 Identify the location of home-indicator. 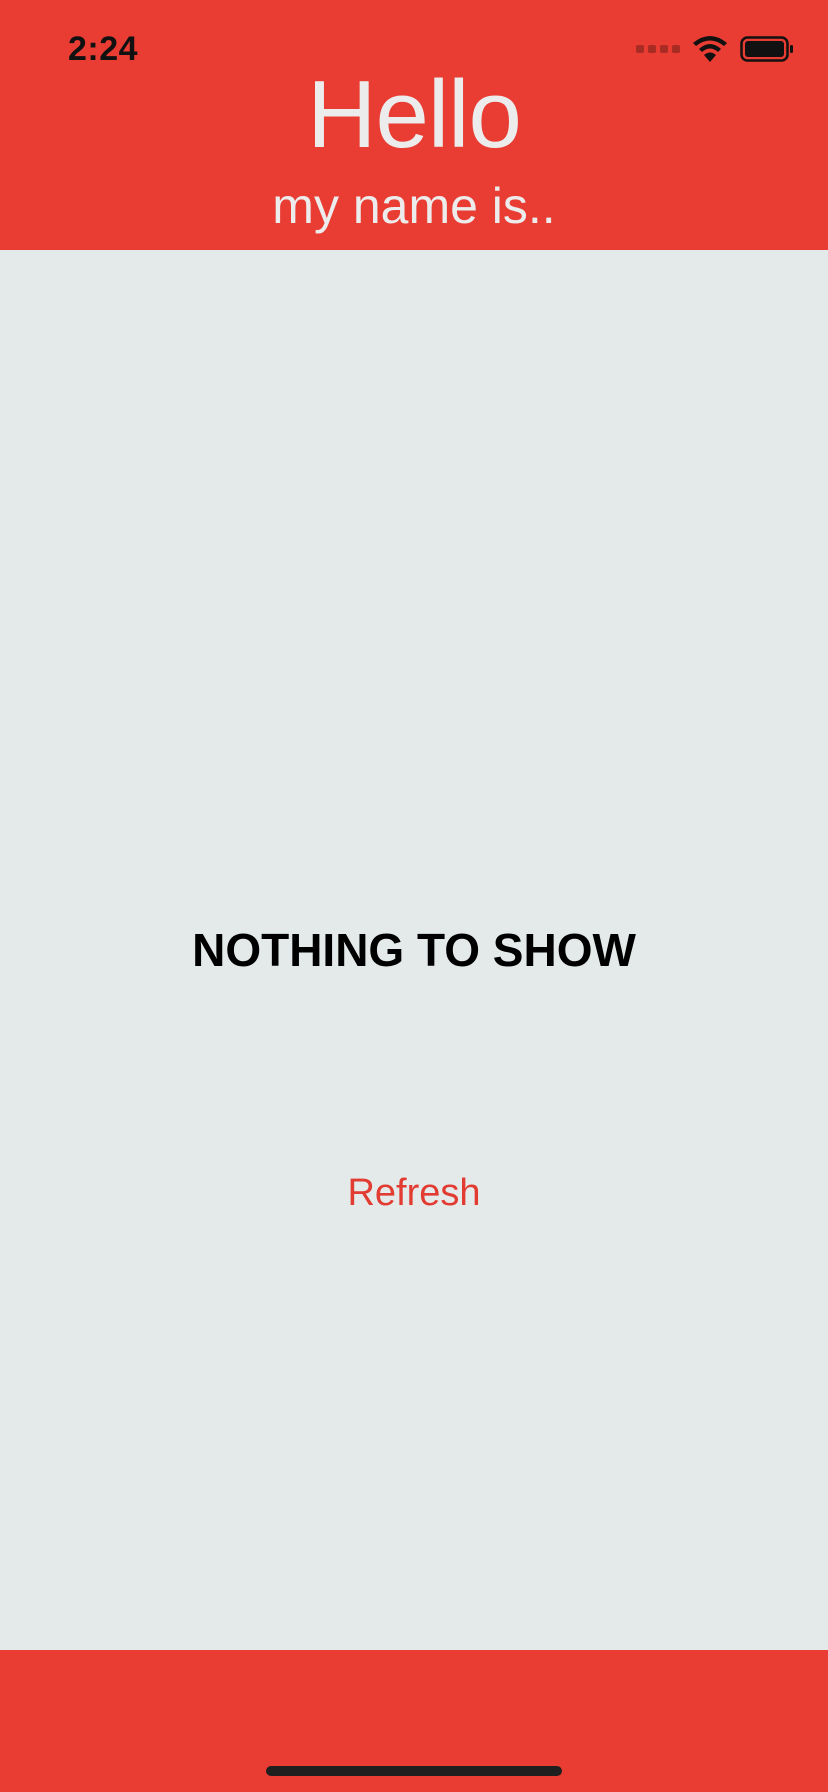
(414, 1771).